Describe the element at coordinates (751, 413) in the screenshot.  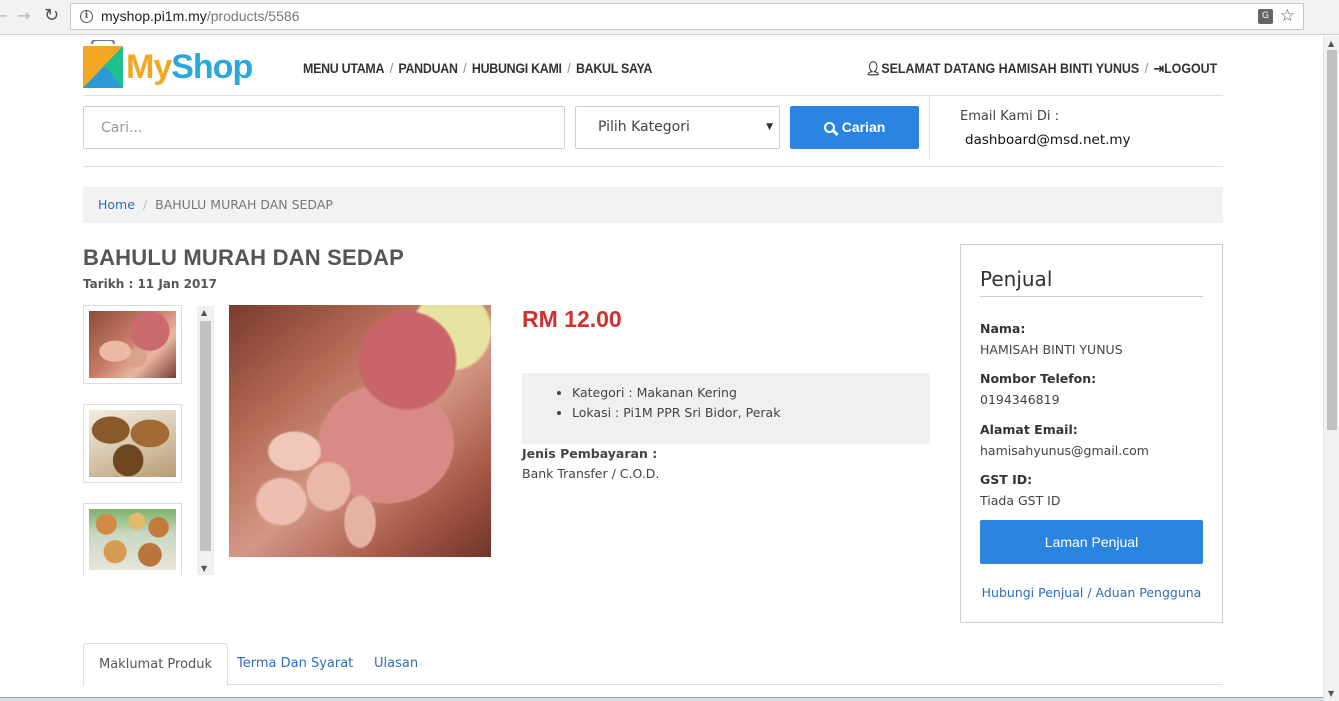
I see `product-location: Lokasi : Pi1M PPR Sri Bidor, Perak` at that location.